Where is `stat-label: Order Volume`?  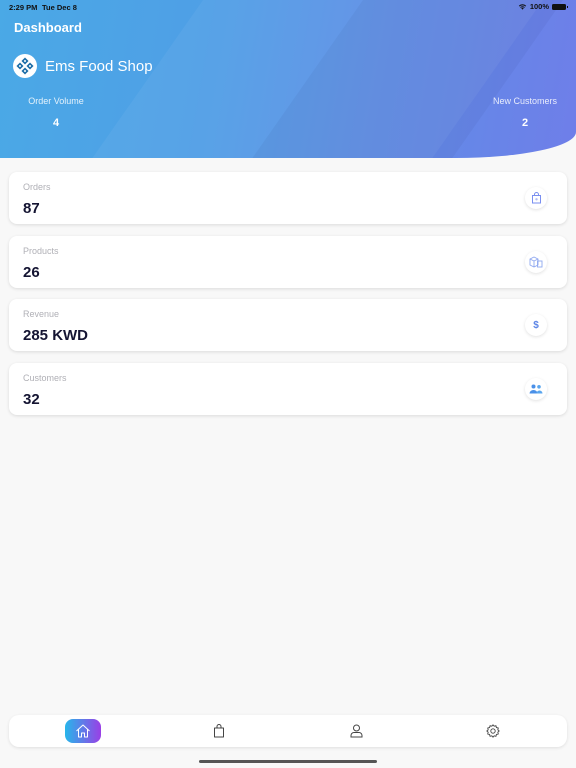
stat-label: Order Volume is located at coordinates (56, 101).